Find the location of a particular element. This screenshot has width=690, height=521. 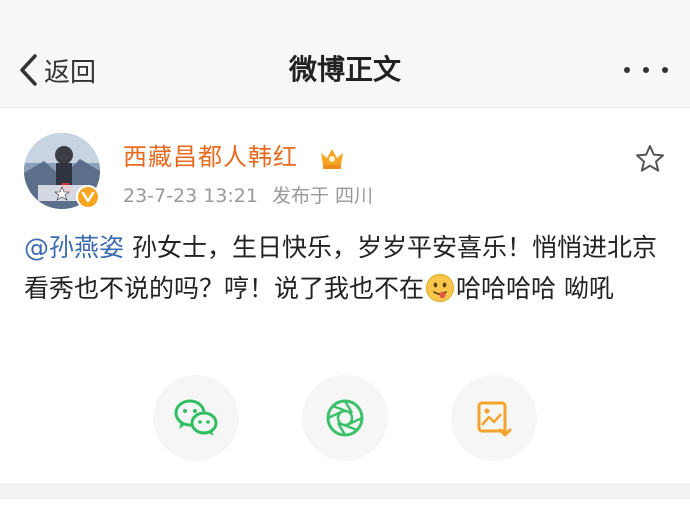

member-crown-icon is located at coordinates (332, 159).